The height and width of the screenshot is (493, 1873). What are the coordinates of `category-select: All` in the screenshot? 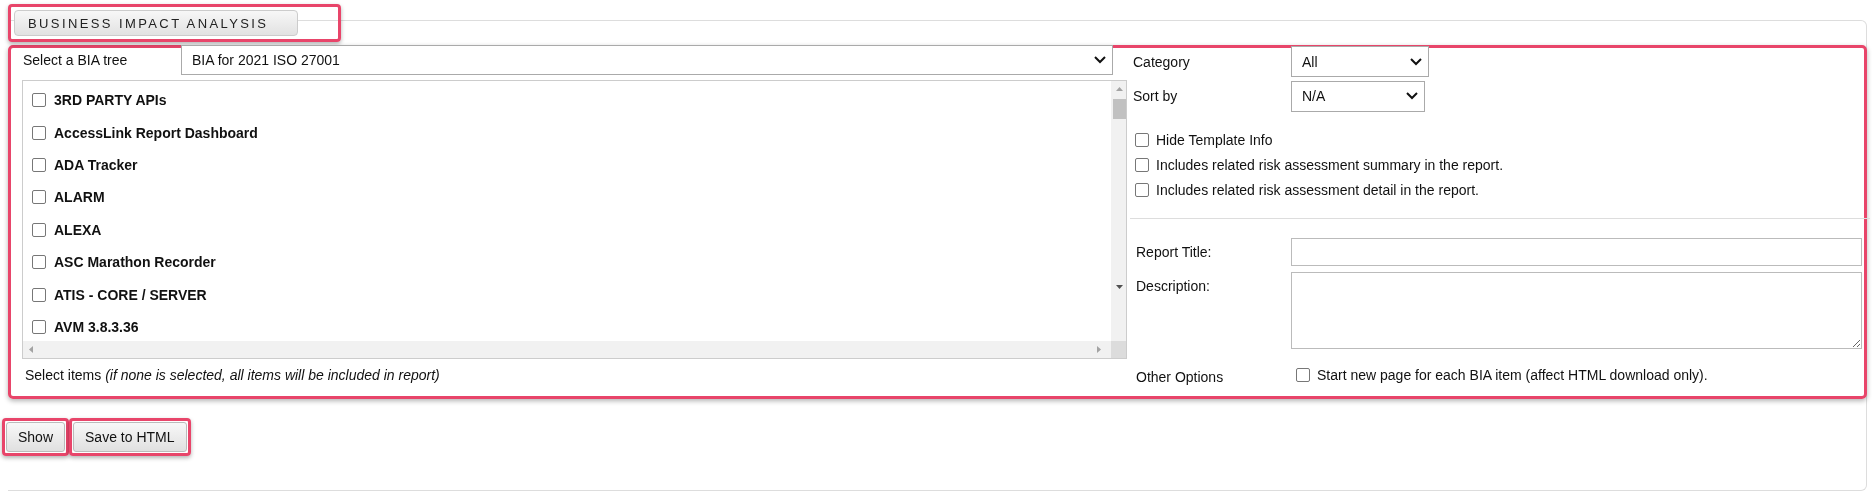 It's located at (1360, 61).